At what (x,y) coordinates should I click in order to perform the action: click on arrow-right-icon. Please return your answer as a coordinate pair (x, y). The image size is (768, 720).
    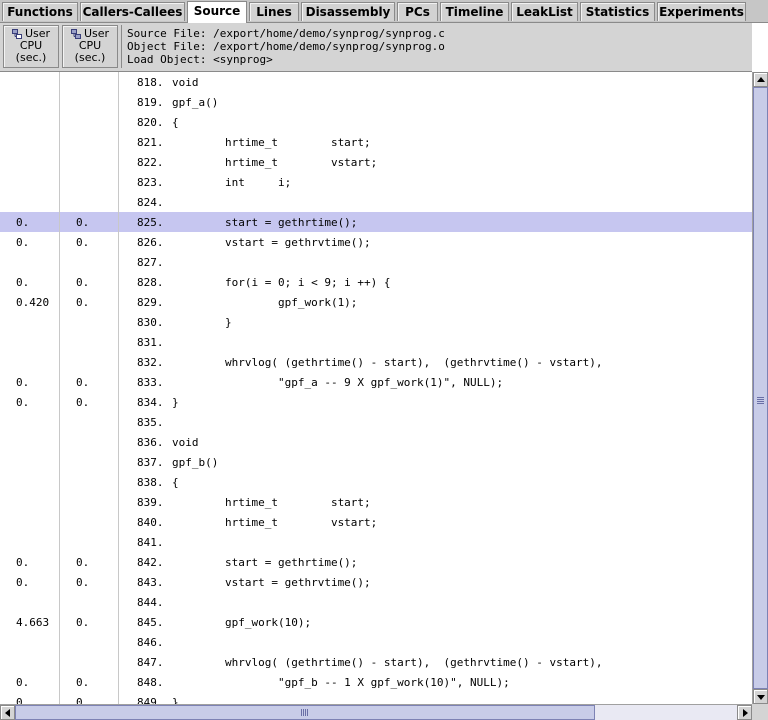
    Looking at the image, I should click on (745, 713).